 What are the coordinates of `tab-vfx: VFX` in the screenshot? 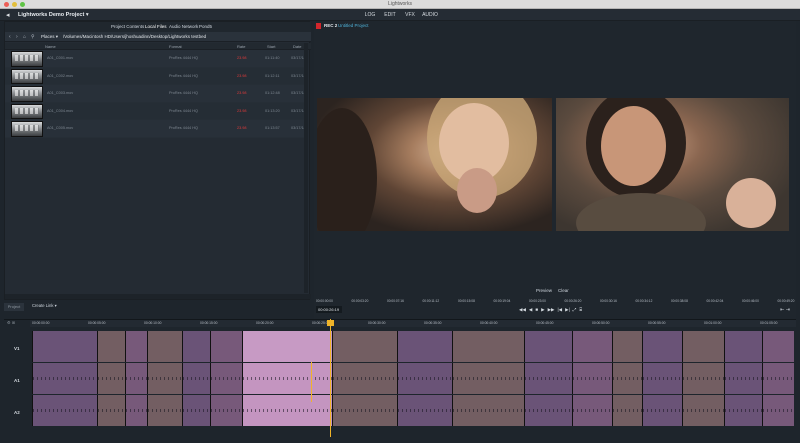 It's located at (410, 15).